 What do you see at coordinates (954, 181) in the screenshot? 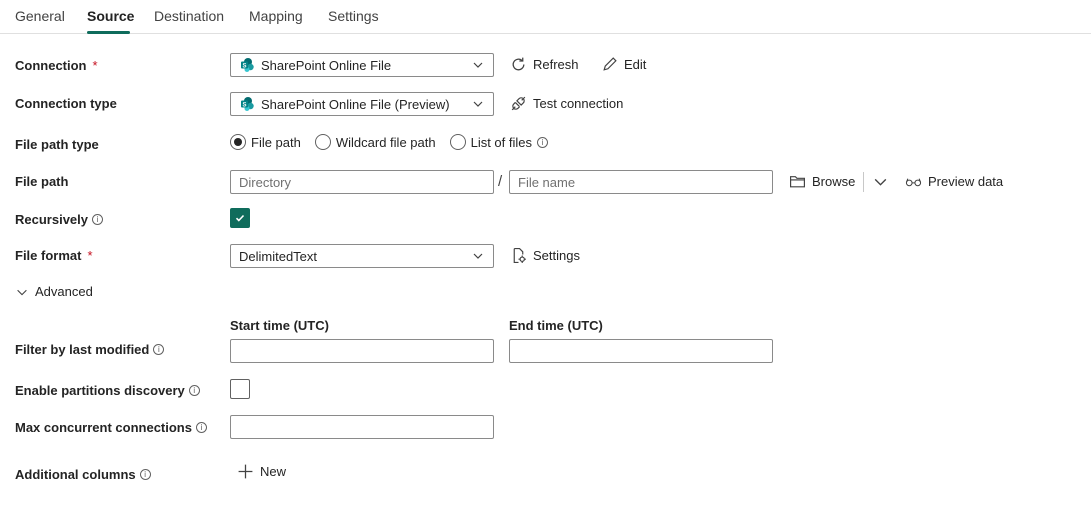
I see `preview-data-button: Preview data` at bounding box center [954, 181].